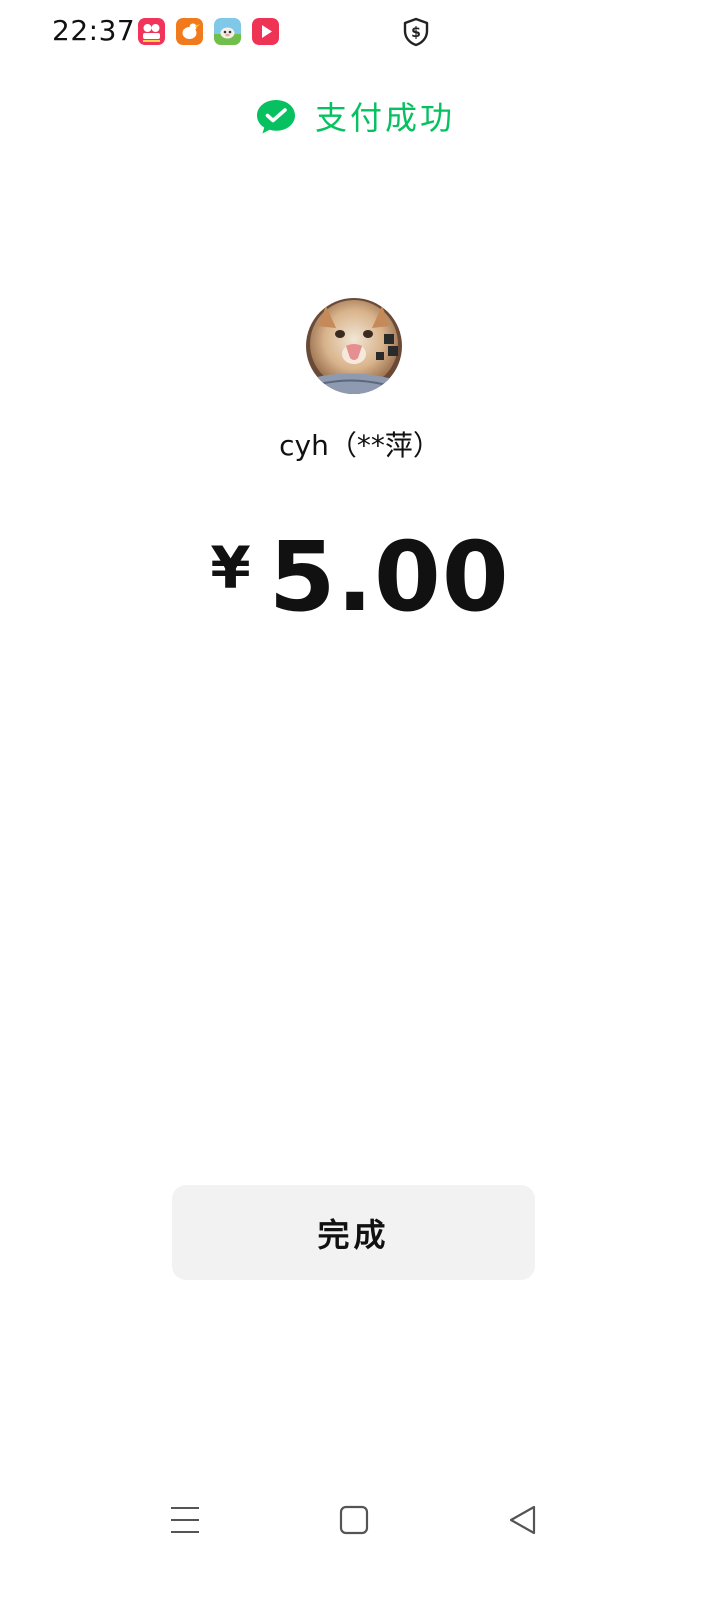 The image size is (720, 1600). I want to click on cat-avatar, so click(354, 346).